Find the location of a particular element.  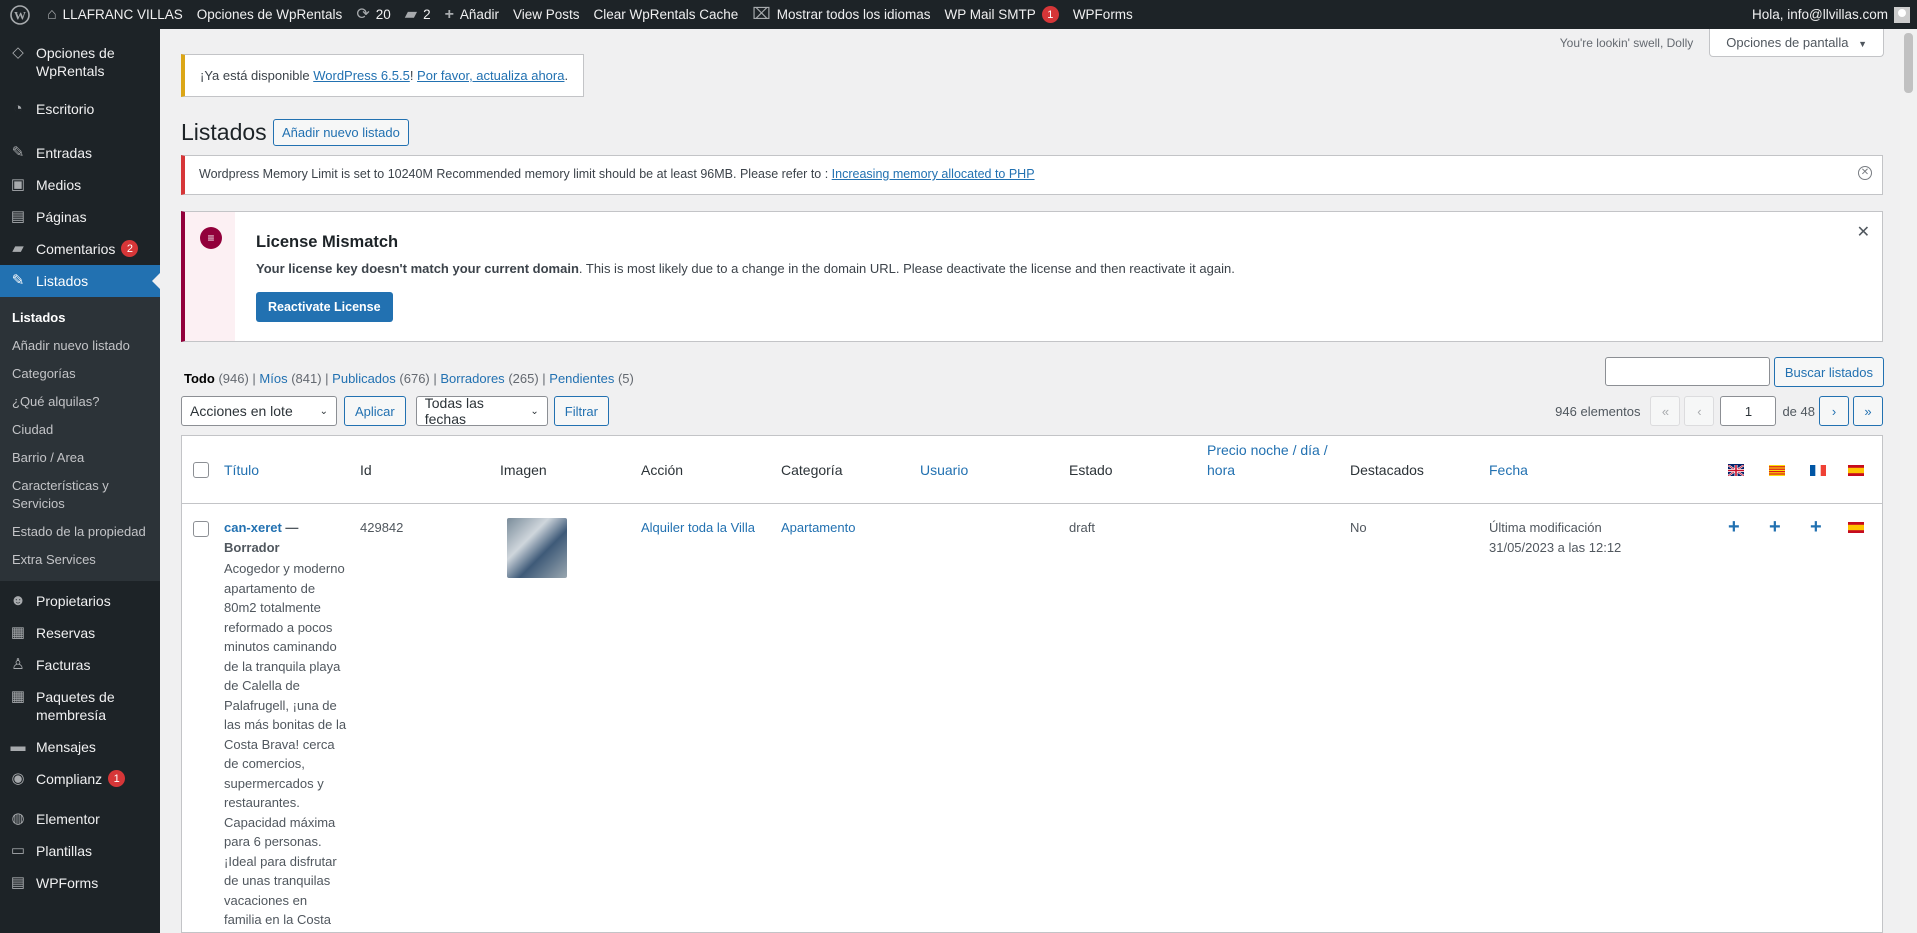

filter-drafts: Borradores is located at coordinates (472, 378).